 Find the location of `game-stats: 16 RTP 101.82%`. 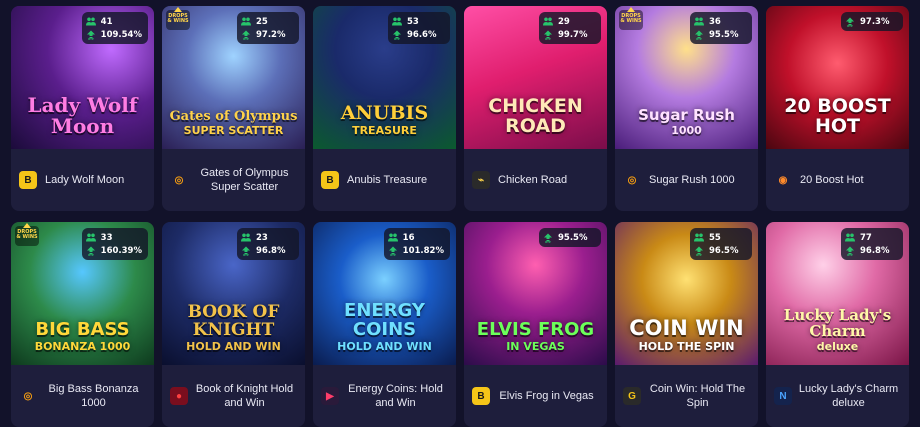

game-stats: 16 RTP 101.82% is located at coordinates (416, 244).